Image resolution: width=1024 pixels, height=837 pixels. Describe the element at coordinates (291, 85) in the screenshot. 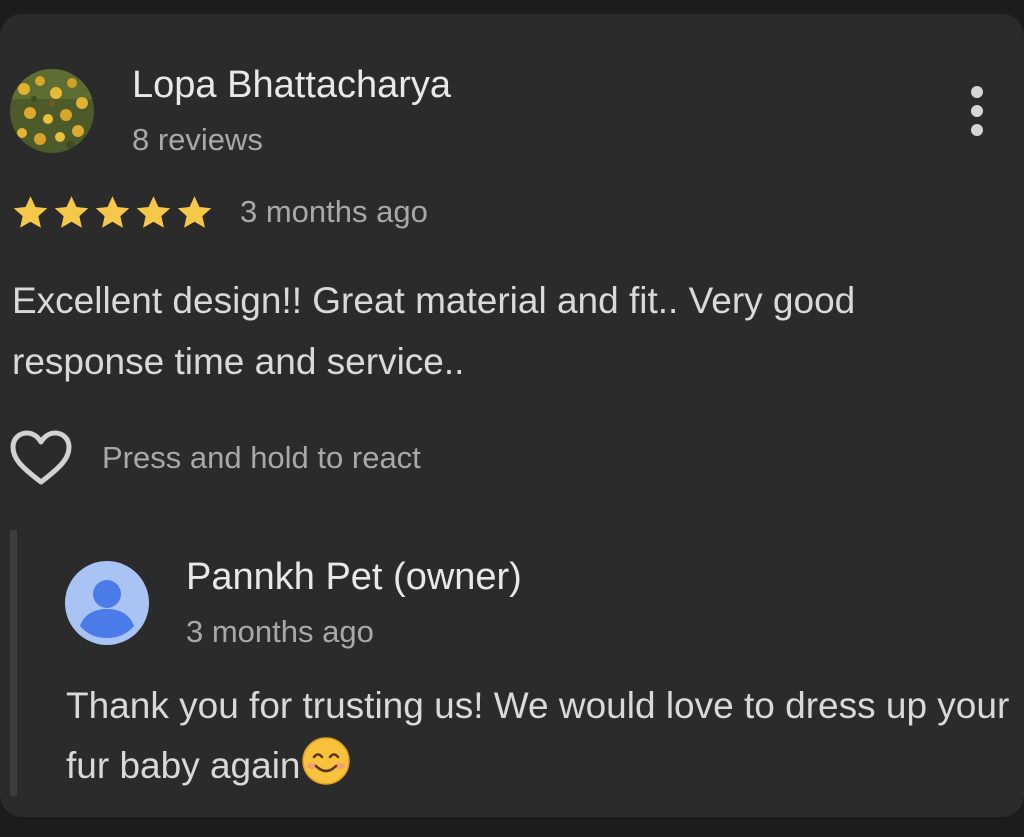

I see `reviewer-name: Lopa Bhattacharya` at that location.